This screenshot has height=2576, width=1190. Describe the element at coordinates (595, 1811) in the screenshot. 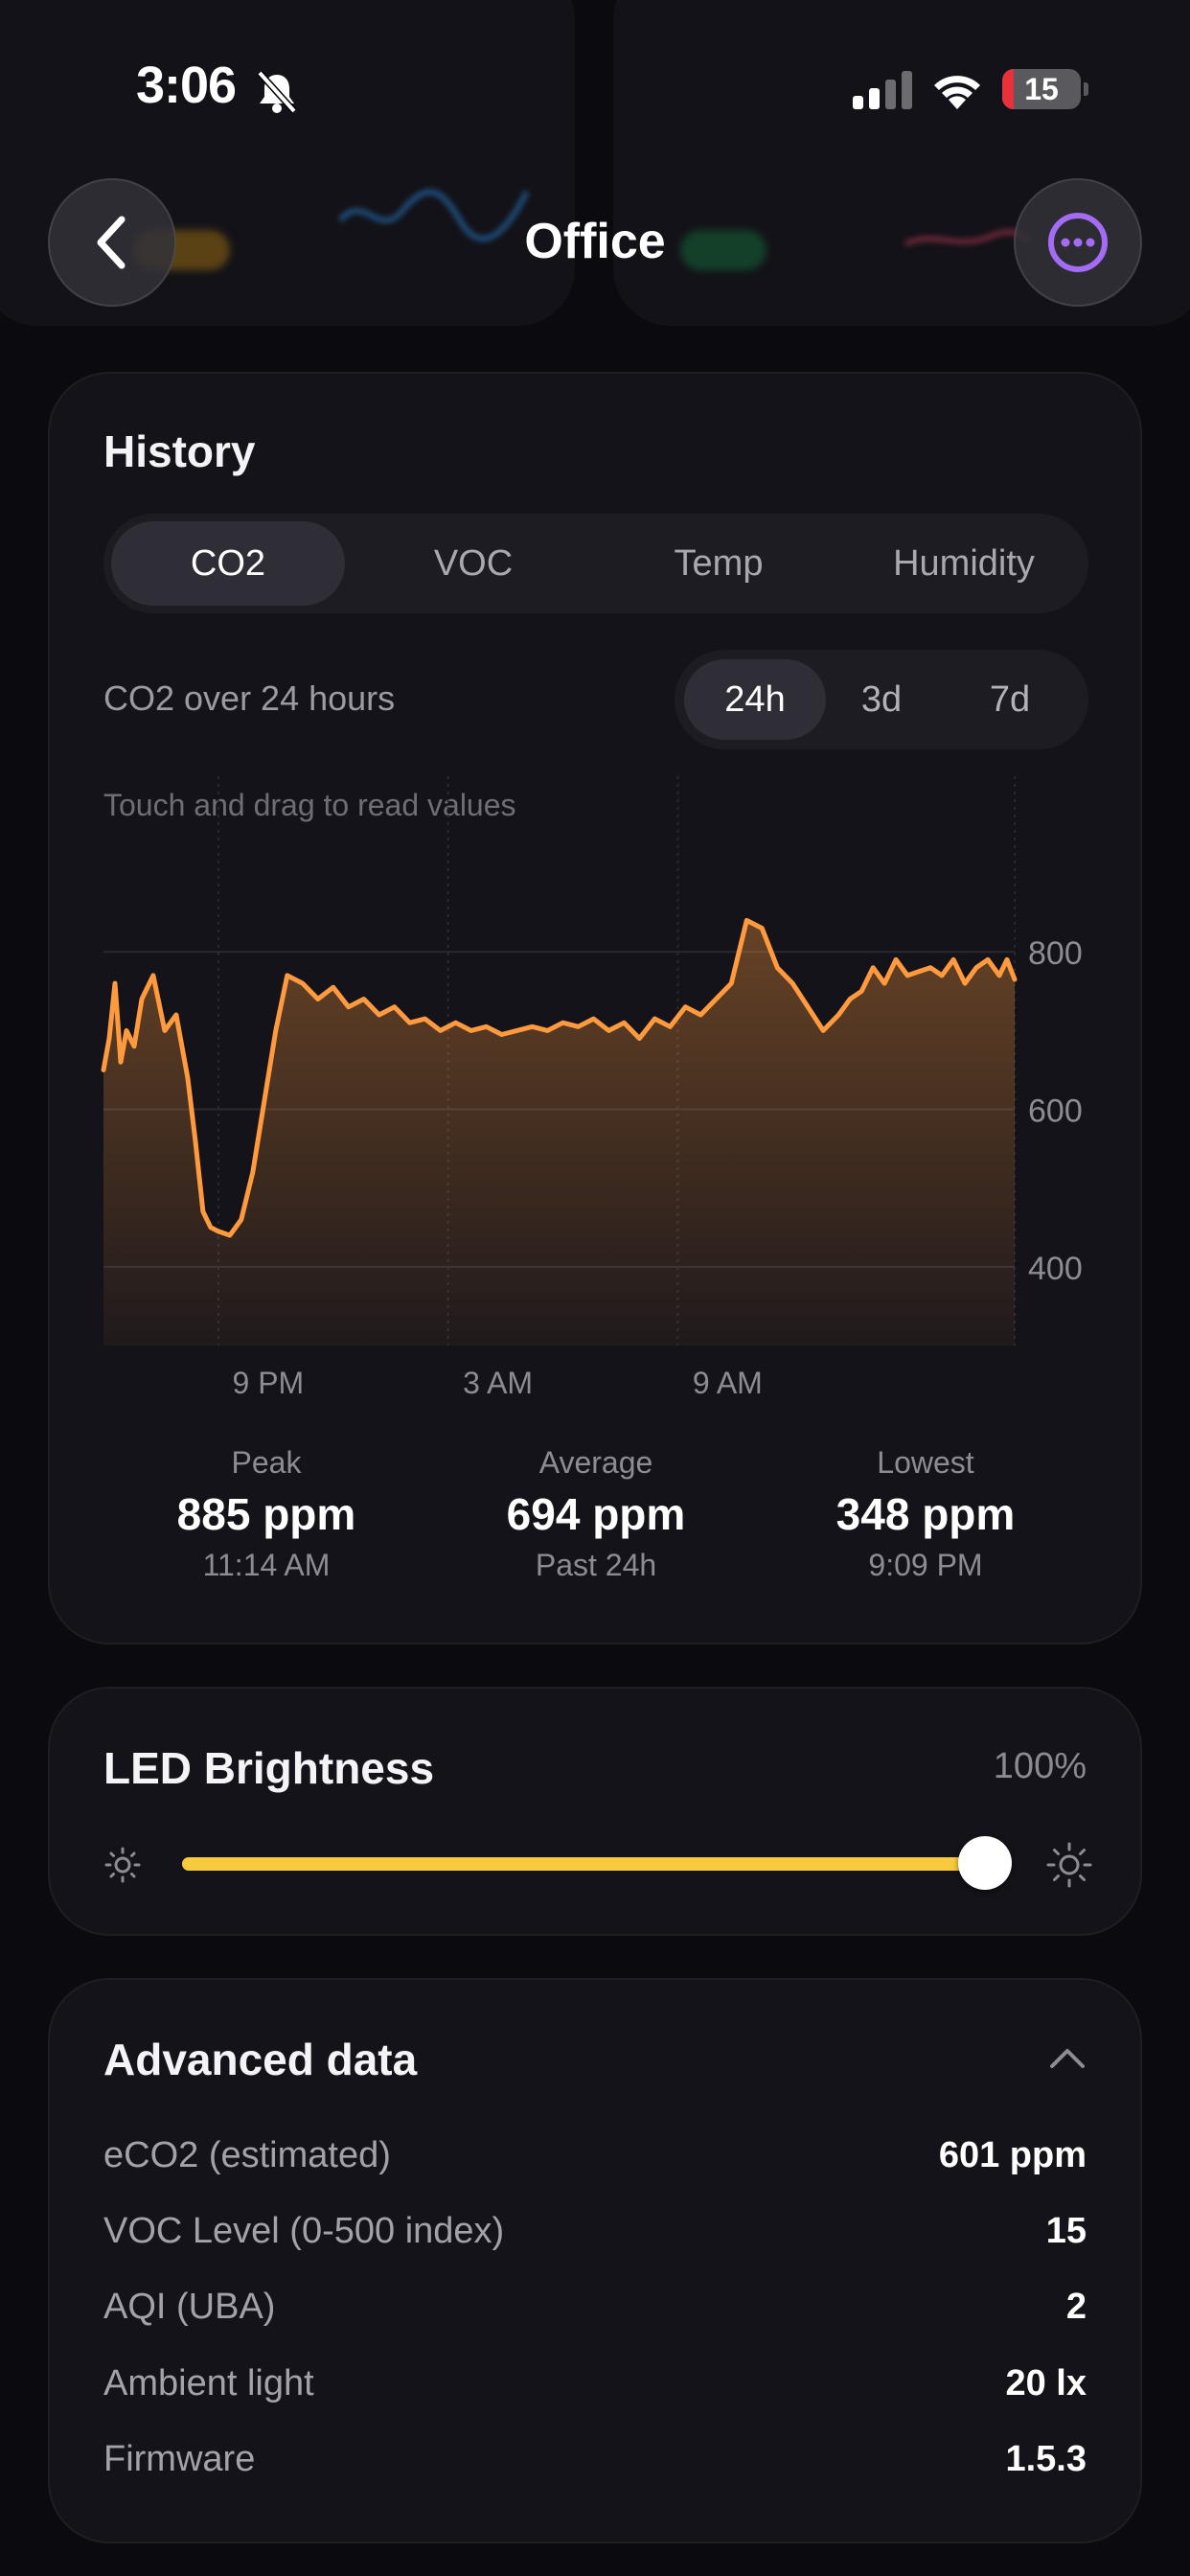

I see `led-brightness-card: LED Brightness 100%` at that location.